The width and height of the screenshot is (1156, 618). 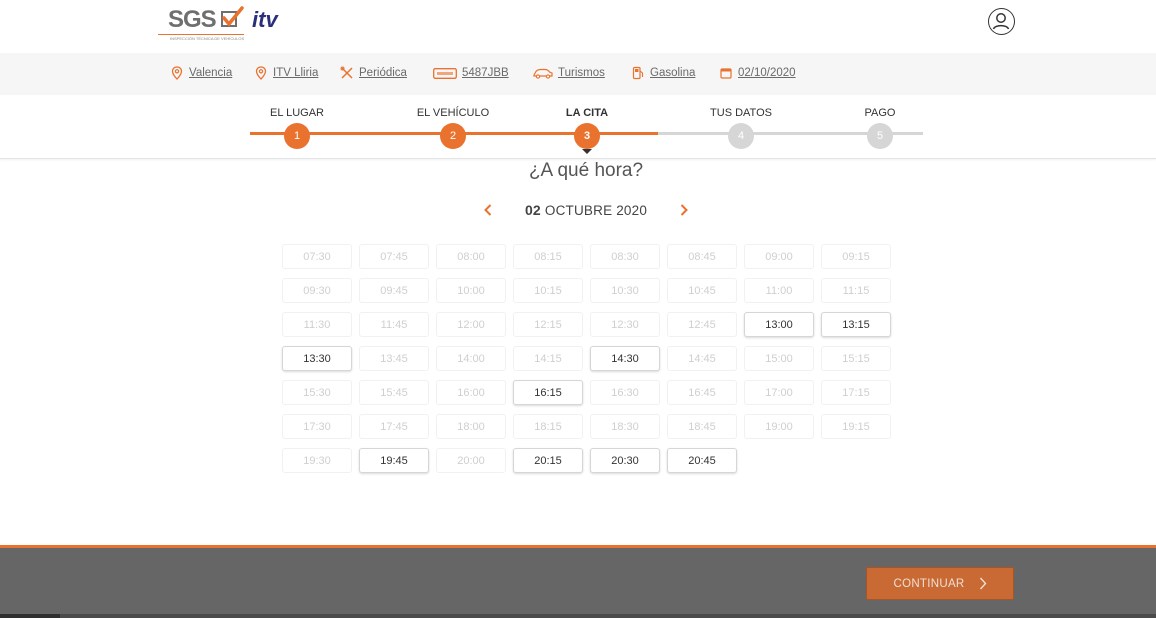 What do you see at coordinates (702, 324) in the screenshot?
I see `time-slot-unavailable: 12:45` at bounding box center [702, 324].